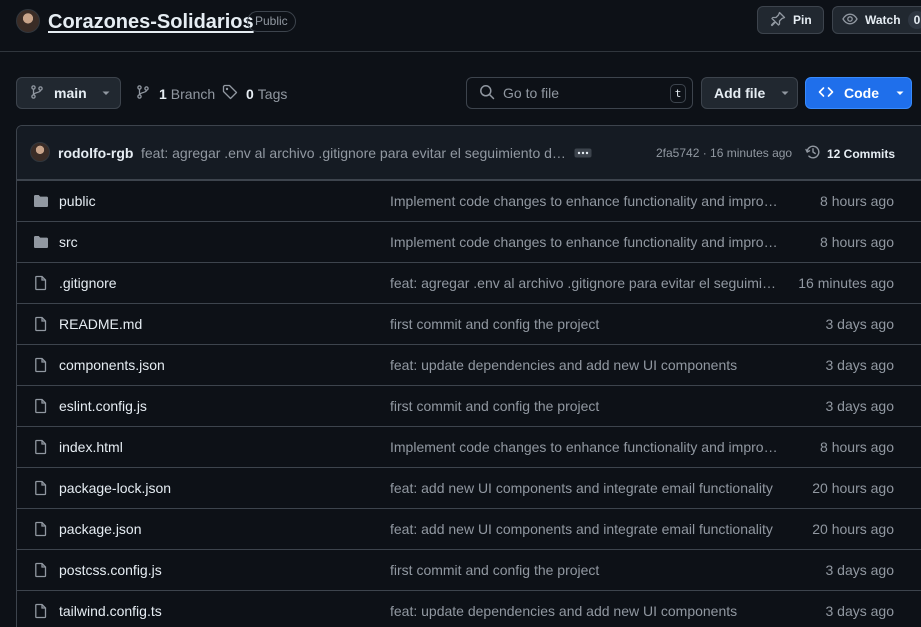 This screenshot has height=627, width=921. What do you see at coordinates (531, 93) in the screenshot?
I see `search-placeholder: Go to file` at bounding box center [531, 93].